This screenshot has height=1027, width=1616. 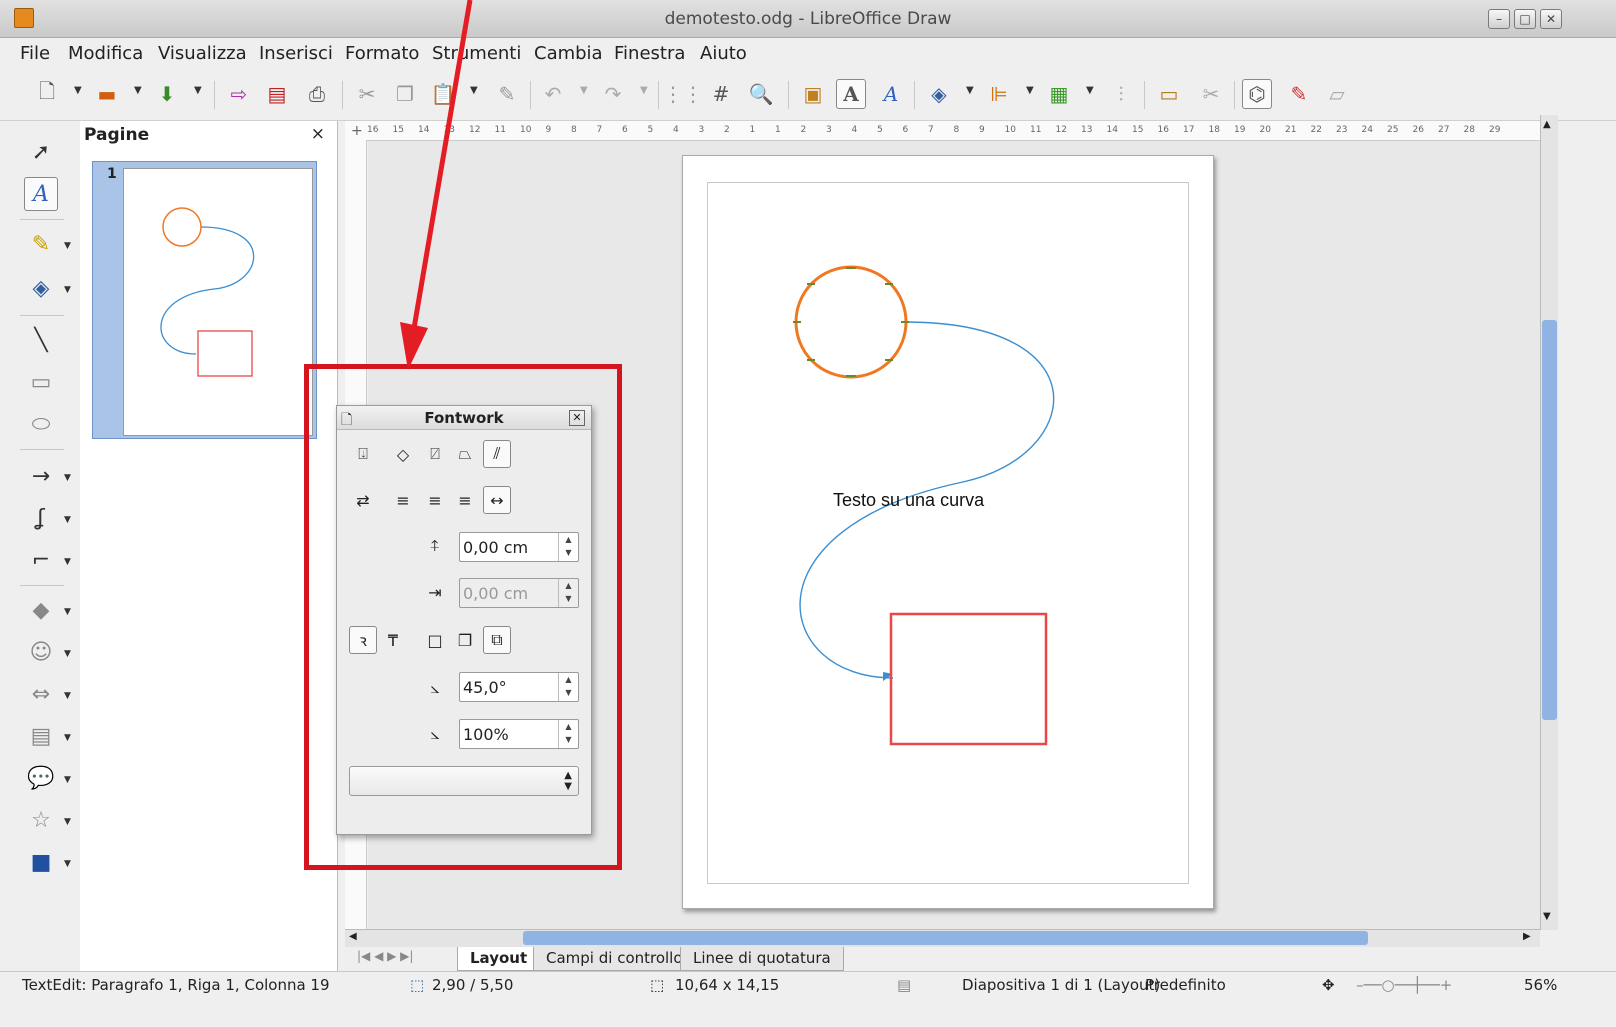 What do you see at coordinates (723, 53) in the screenshot?
I see `menu-aiuto: Aiuto` at bounding box center [723, 53].